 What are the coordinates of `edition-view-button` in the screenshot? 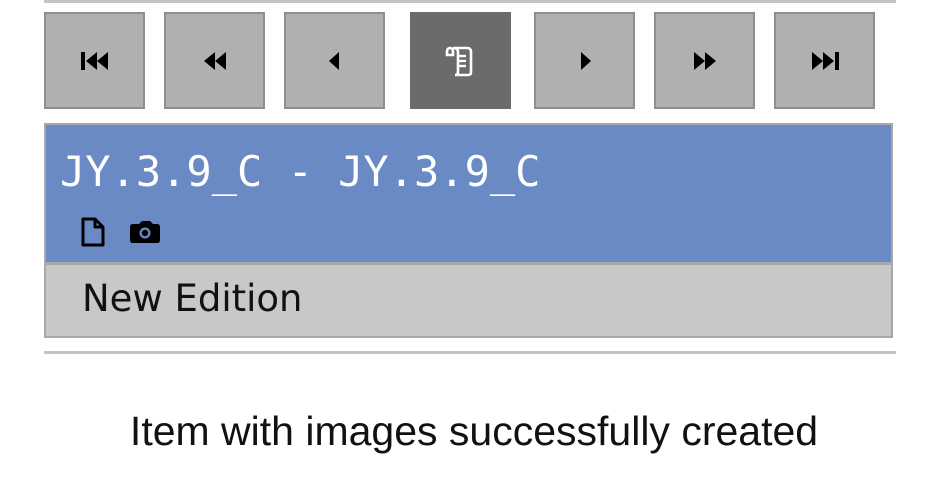 It's located at (460, 60).